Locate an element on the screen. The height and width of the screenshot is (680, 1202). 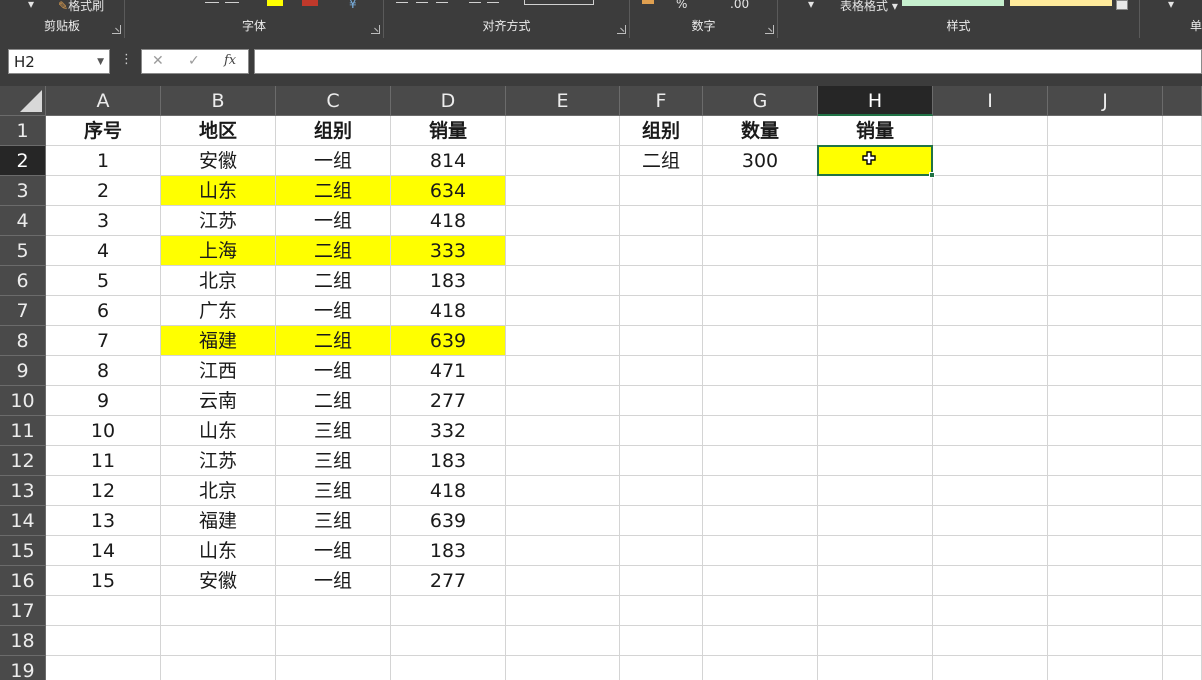
decimal-format-icon: .00 is located at coordinates (739, 5).